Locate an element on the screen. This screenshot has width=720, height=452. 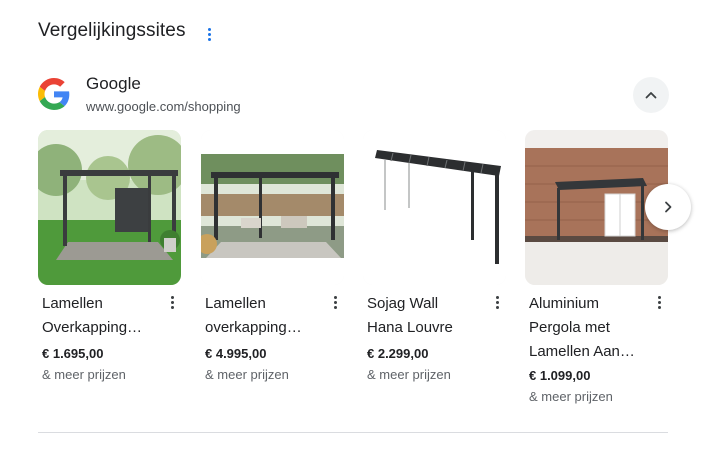
chevron-up-icon is located at coordinates (651, 95).